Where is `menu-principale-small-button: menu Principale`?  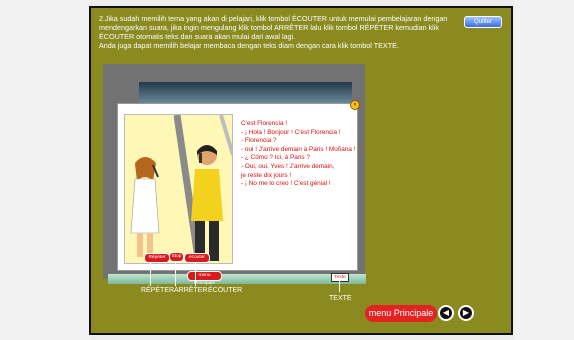
menu-principale-small-button: menu Principale is located at coordinates (204, 278).